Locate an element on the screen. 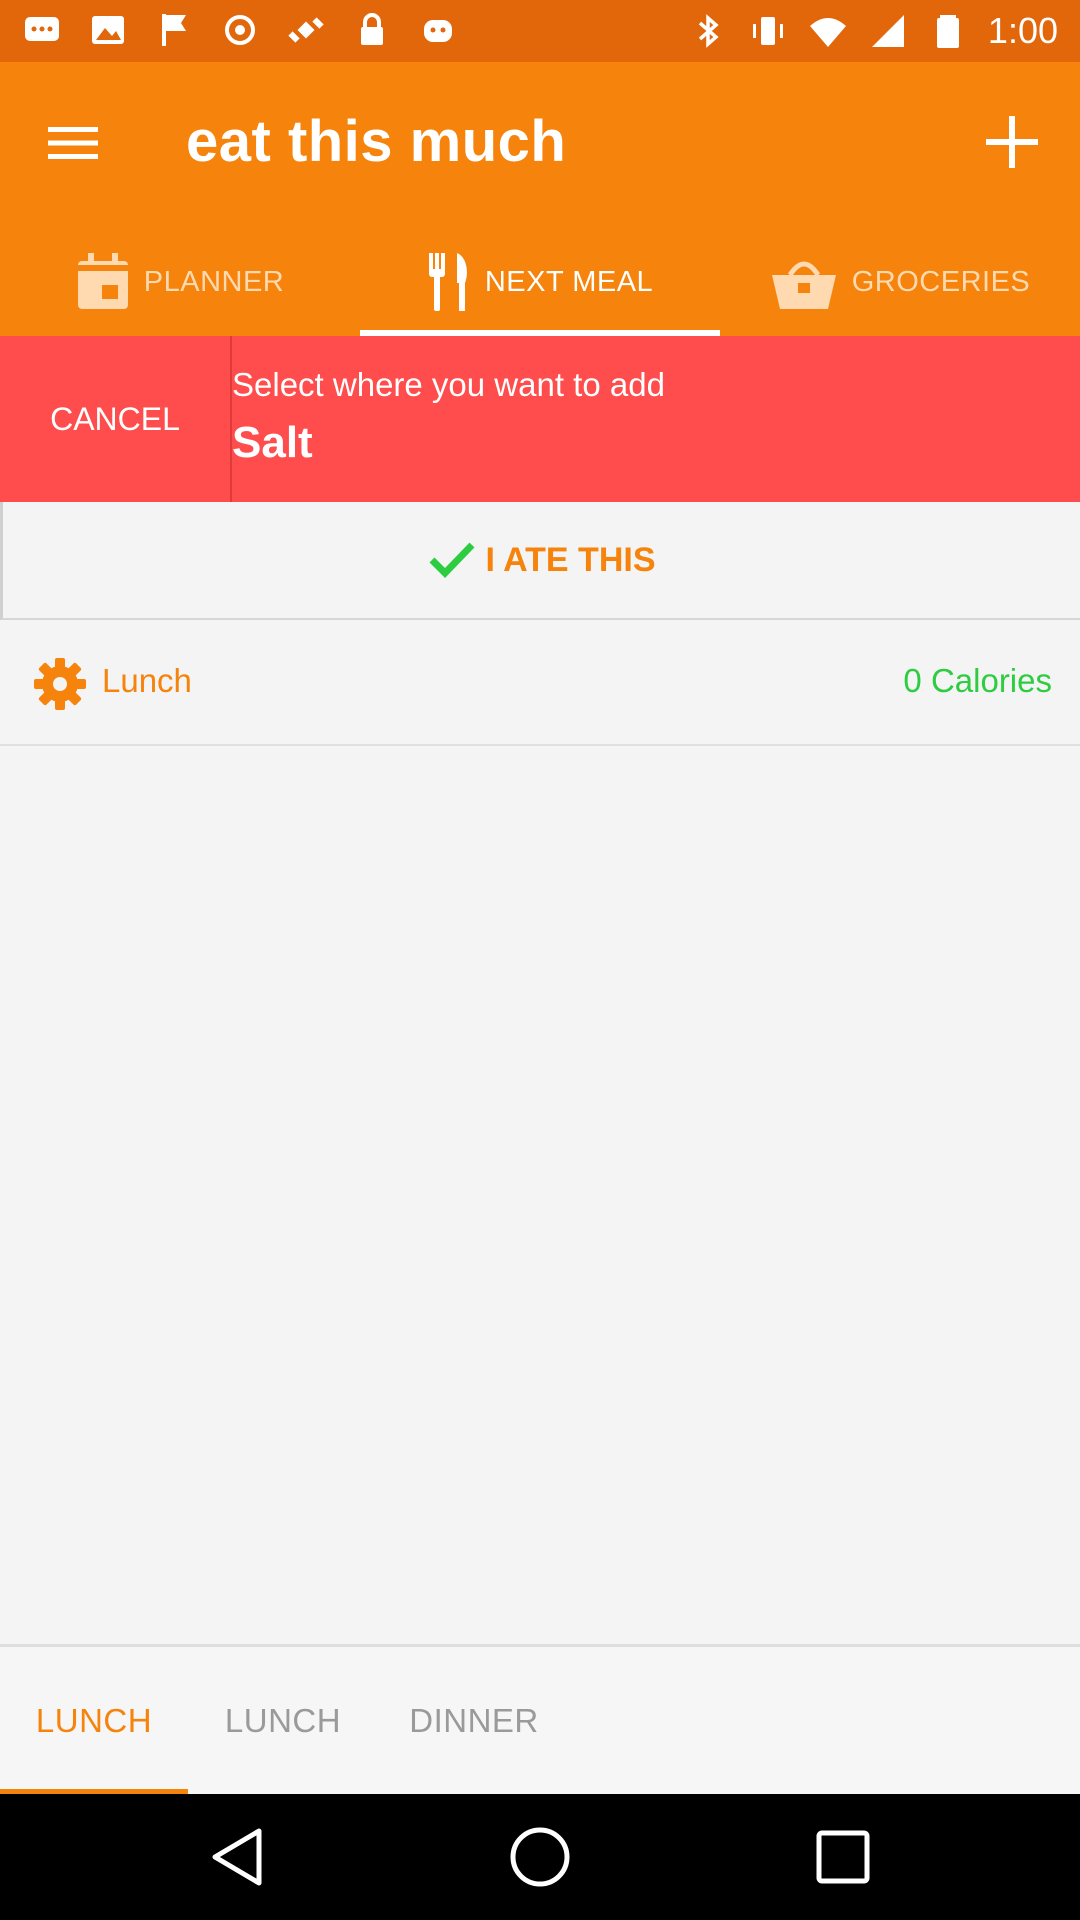  menu-button is located at coordinates (73, 143).